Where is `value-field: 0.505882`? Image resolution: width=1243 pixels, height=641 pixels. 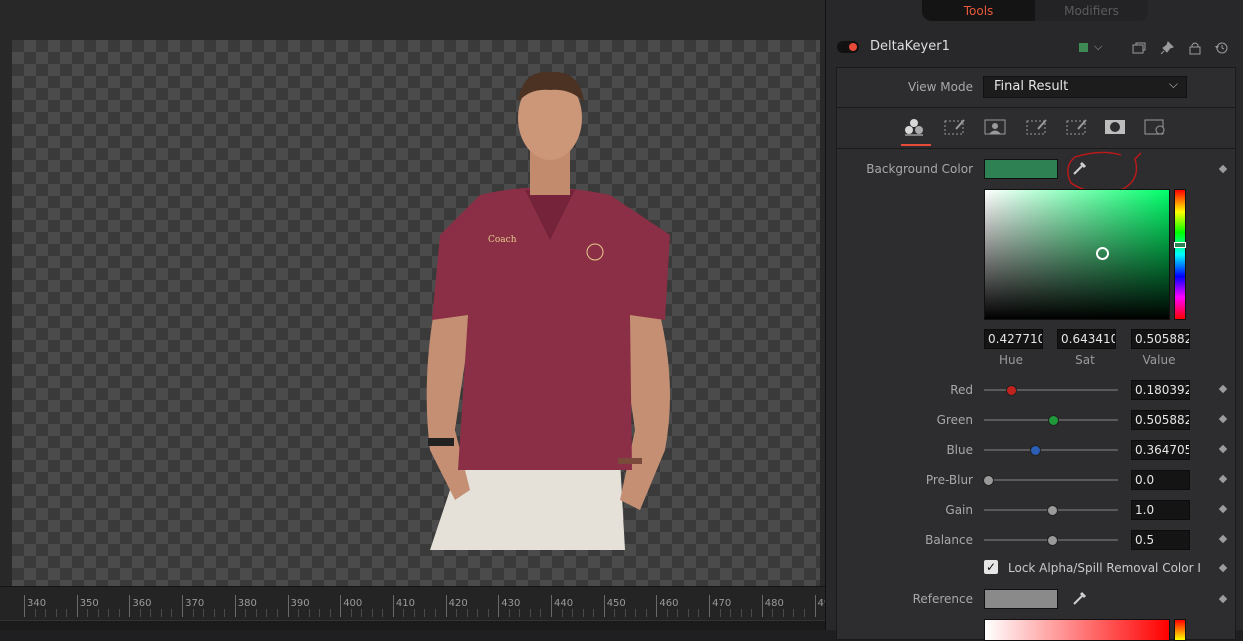
value-field: 0.505882 is located at coordinates (1160, 339).